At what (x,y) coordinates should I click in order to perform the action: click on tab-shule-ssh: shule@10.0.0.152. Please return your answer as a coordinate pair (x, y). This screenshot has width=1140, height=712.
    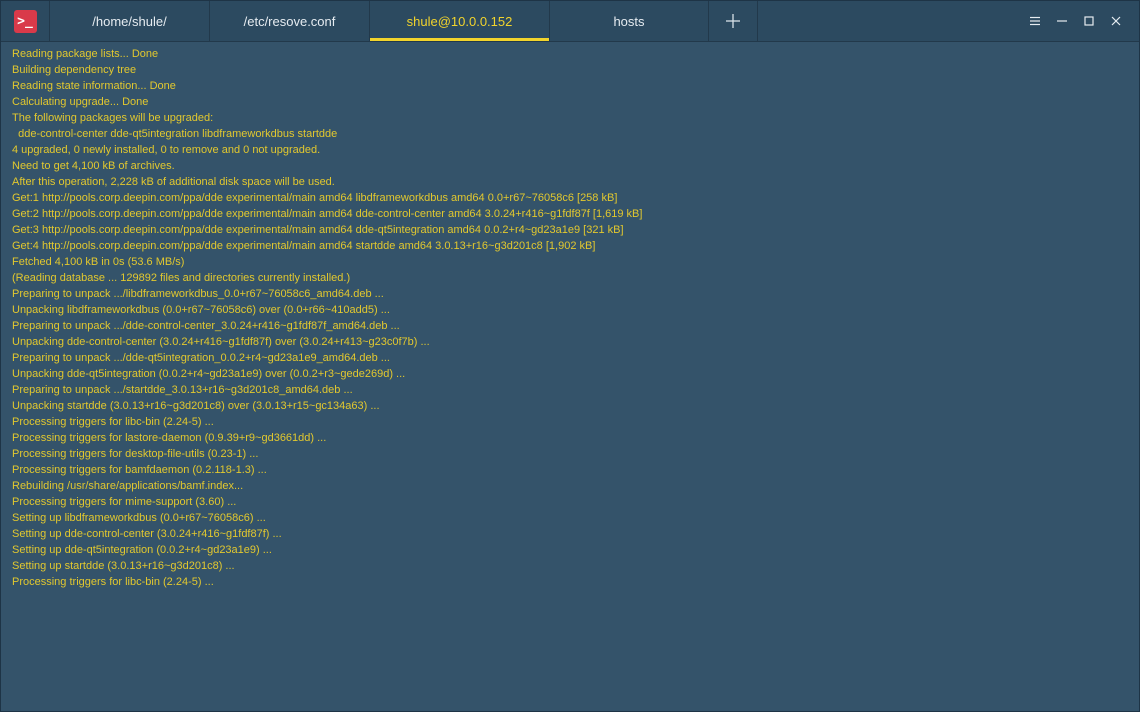
    Looking at the image, I should click on (459, 21).